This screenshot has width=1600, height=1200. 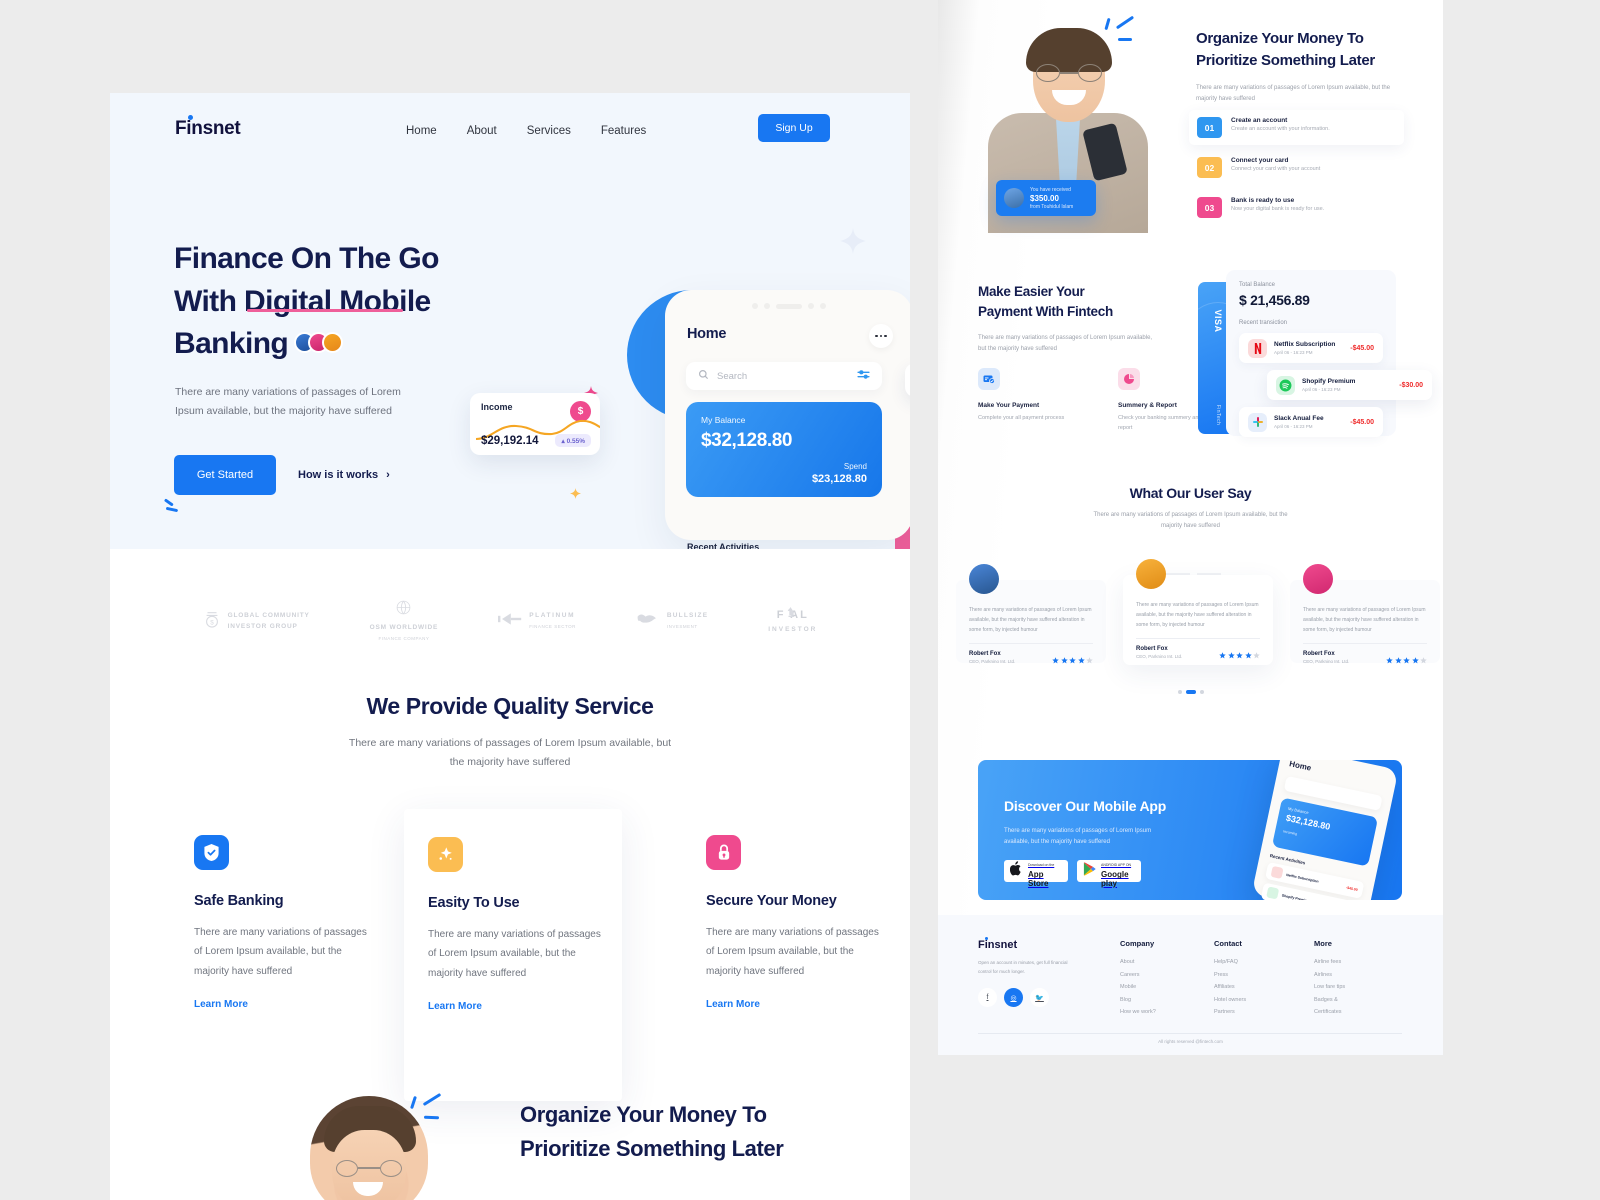 I want to click on instagram-icon: ◎, so click(x=1013, y=997).